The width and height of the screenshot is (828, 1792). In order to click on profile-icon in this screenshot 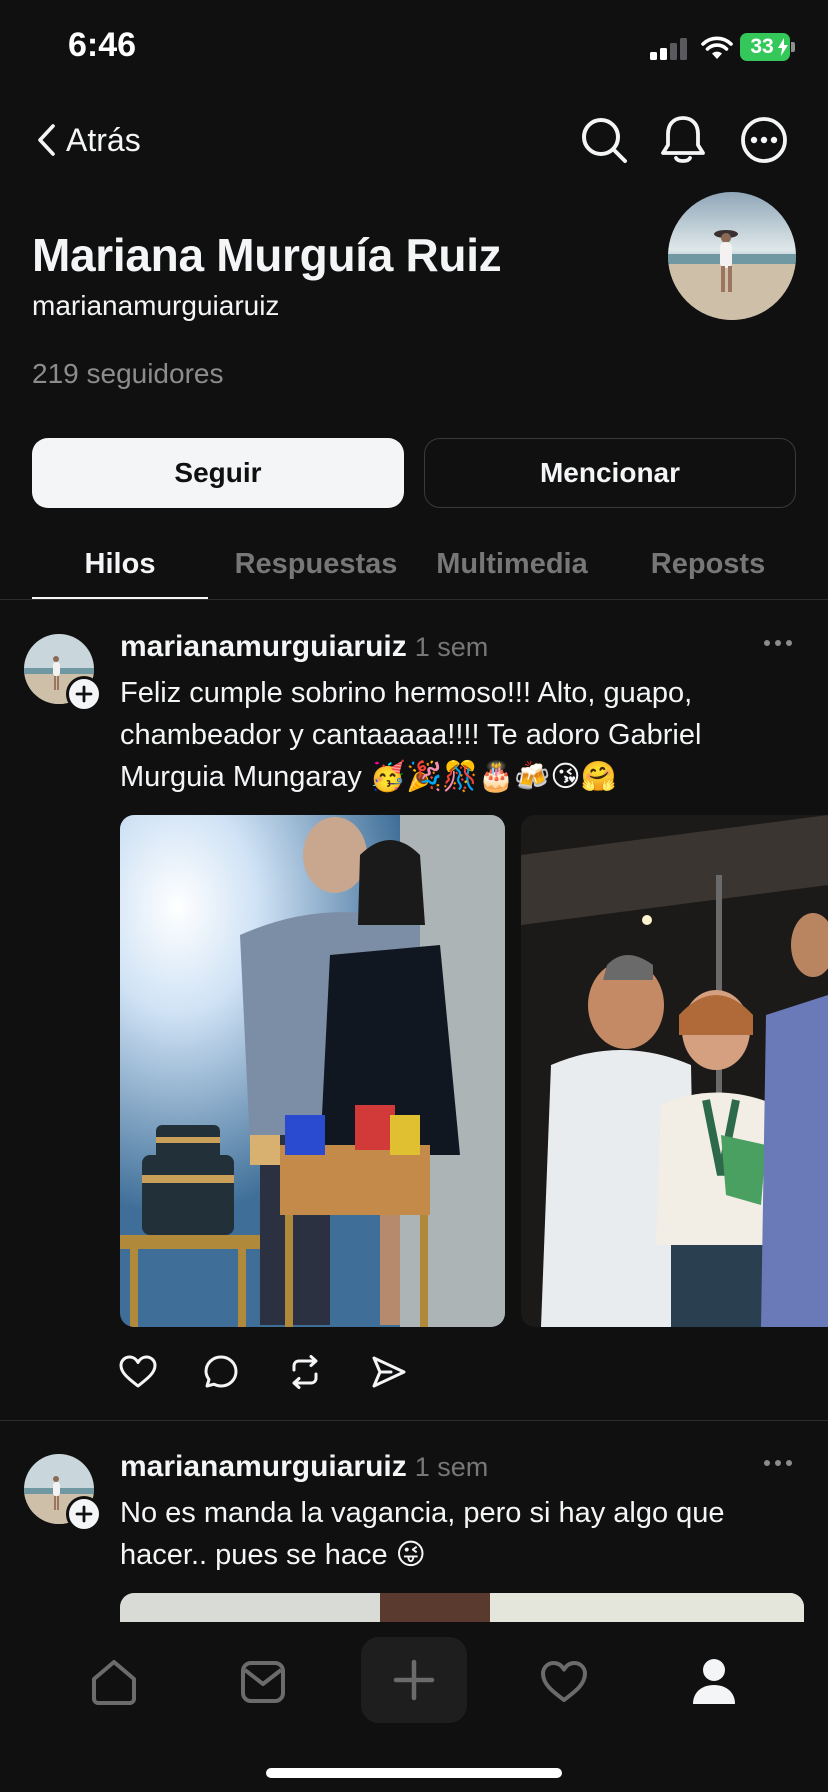, I will do `click(714, 1681)`.